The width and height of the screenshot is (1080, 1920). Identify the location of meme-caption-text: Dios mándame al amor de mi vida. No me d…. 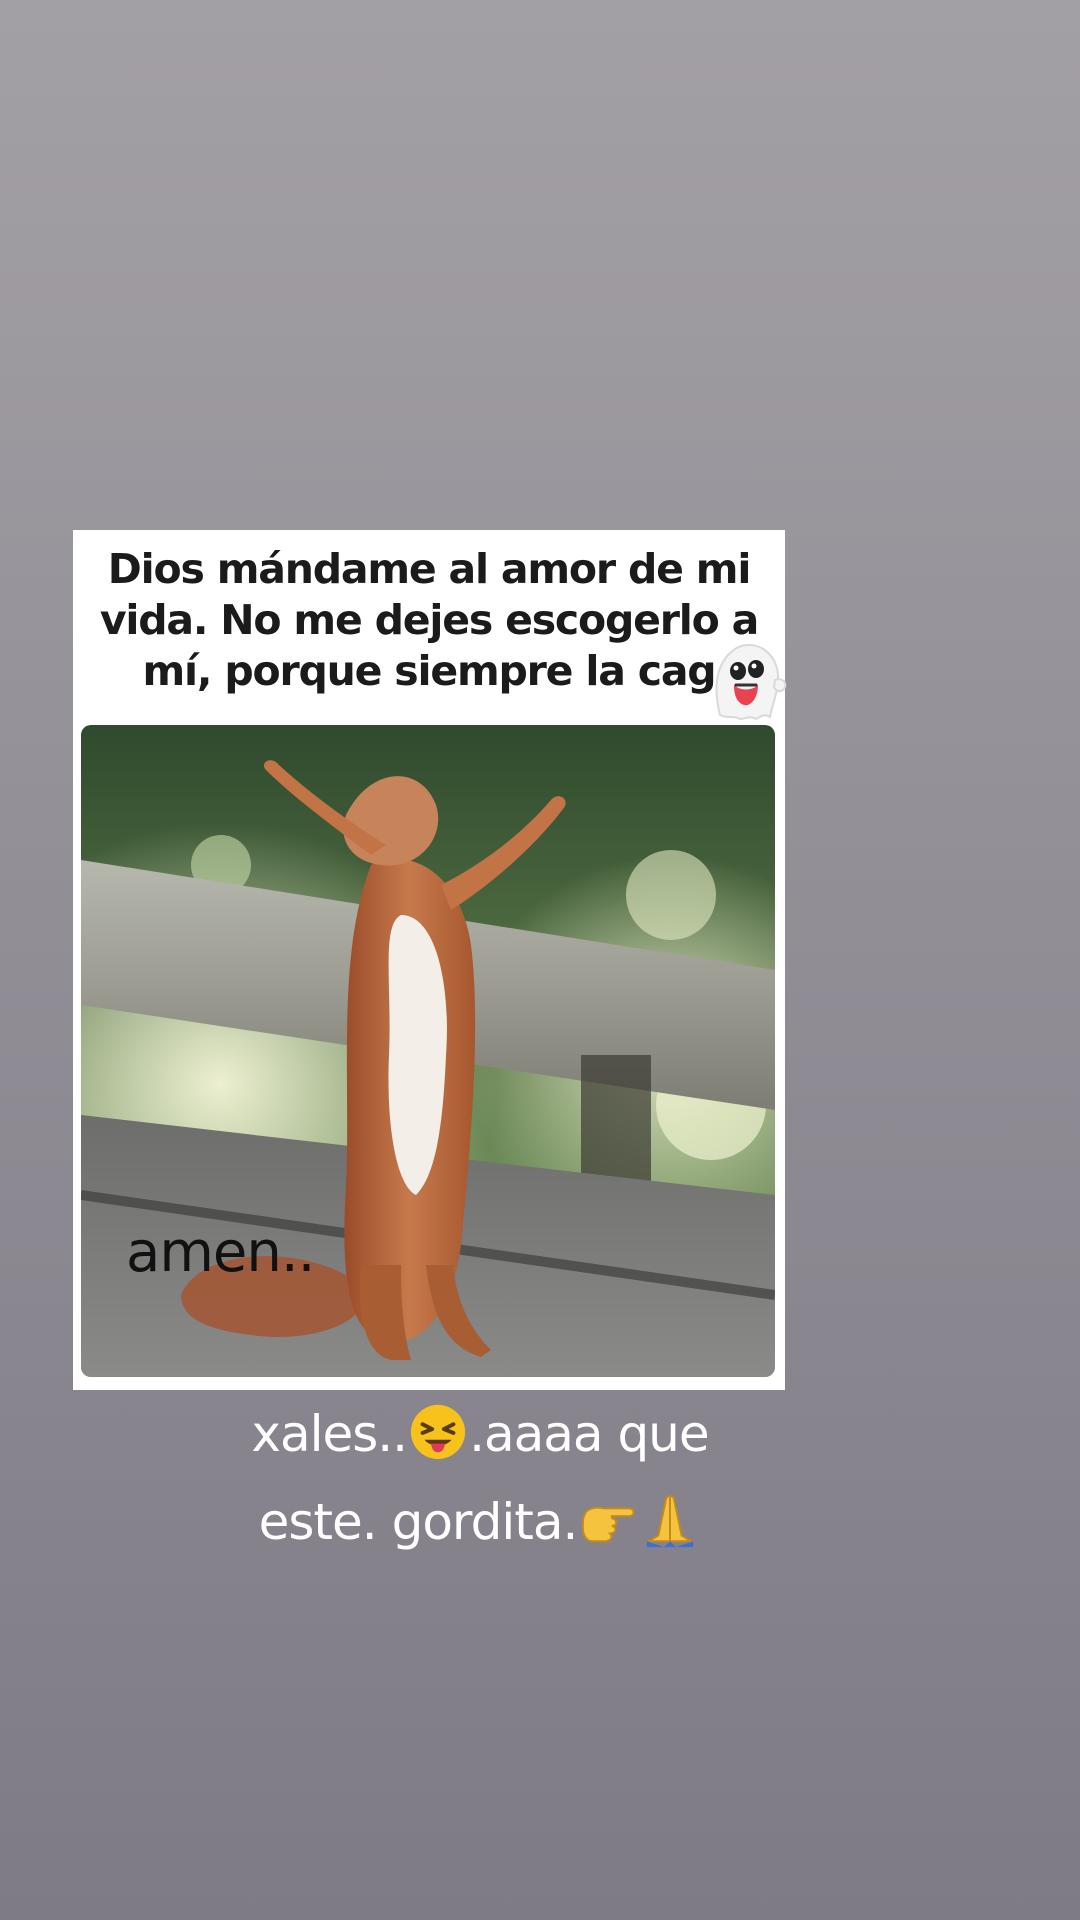
(429, 620).